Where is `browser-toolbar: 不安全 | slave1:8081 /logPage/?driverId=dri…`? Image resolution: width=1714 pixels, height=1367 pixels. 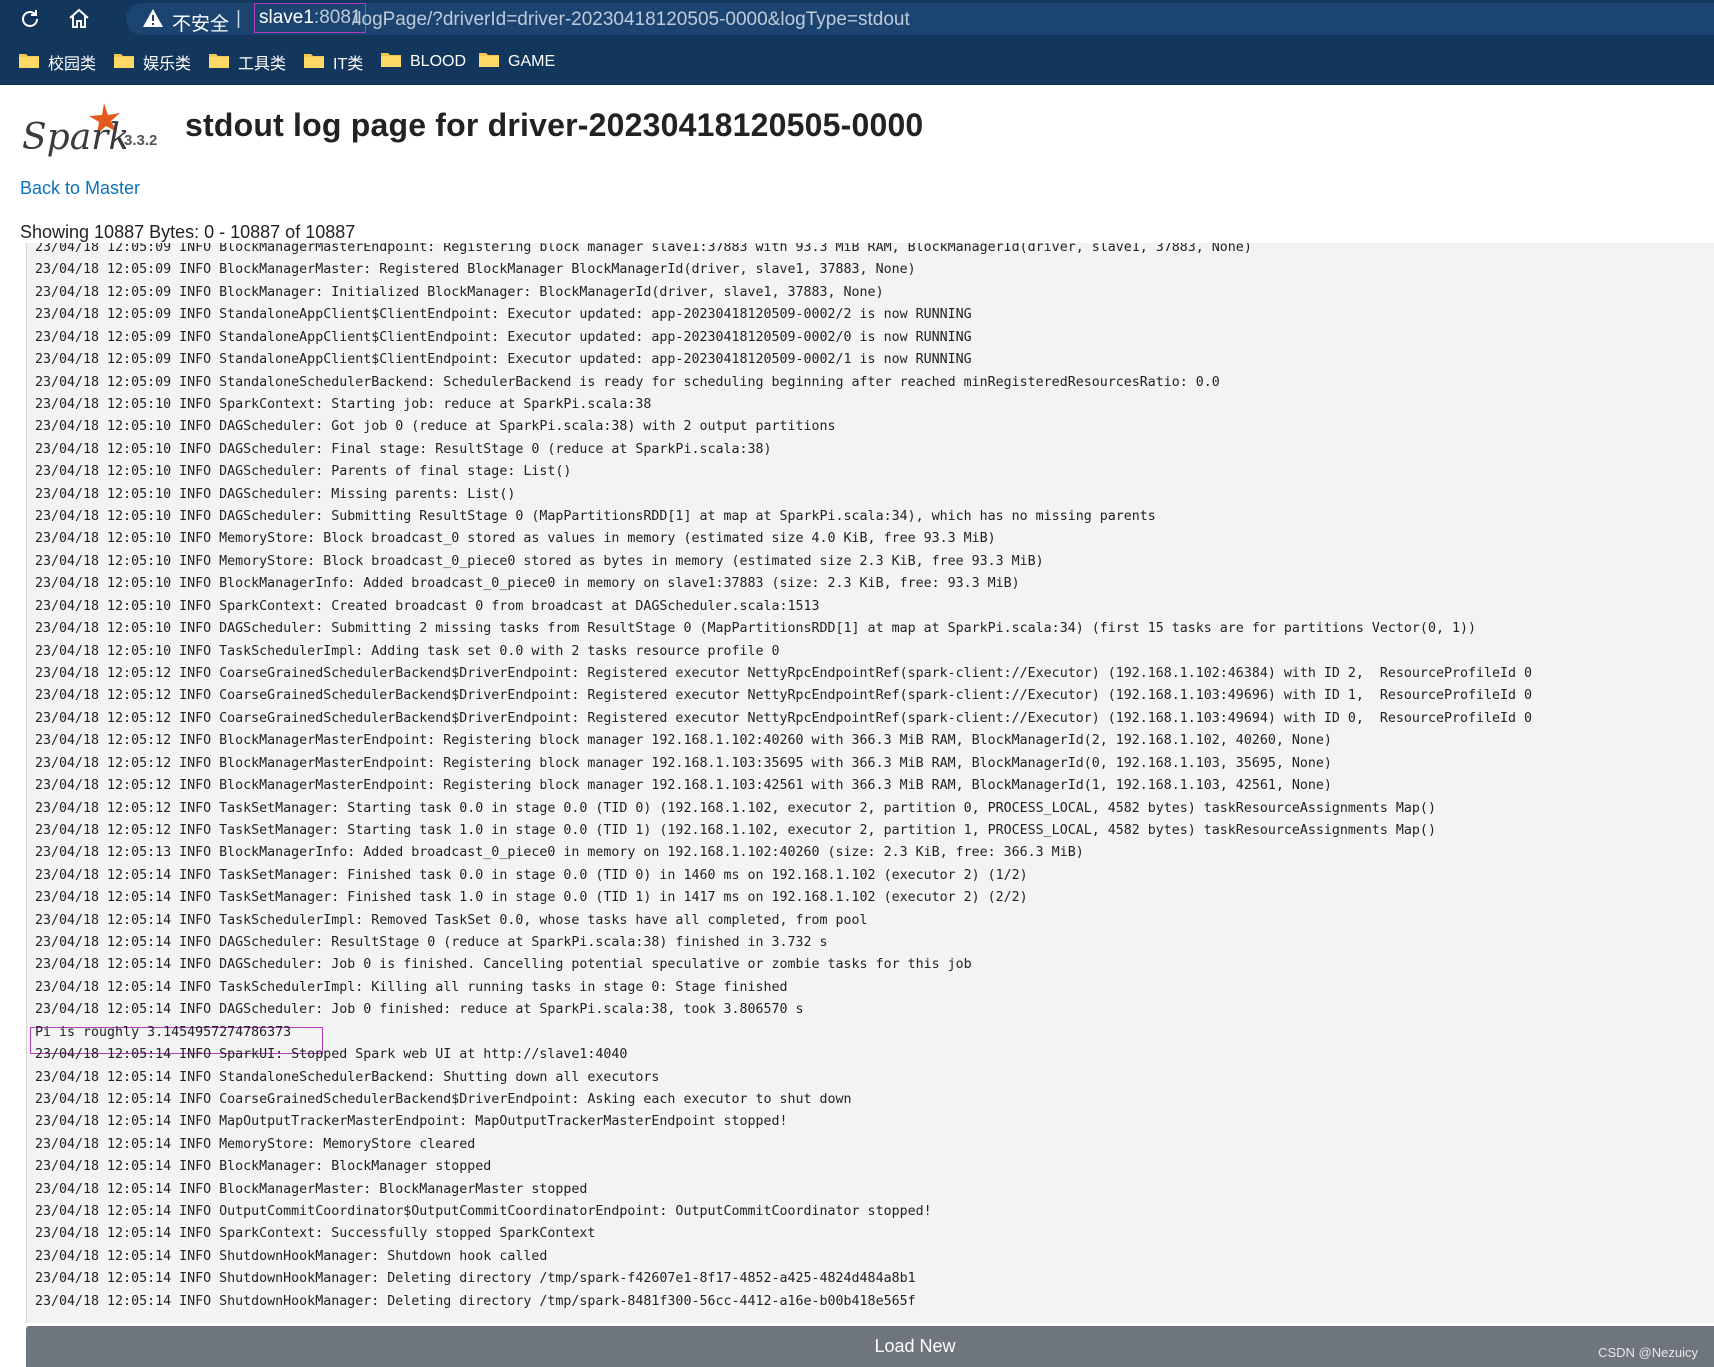
browser-toolbar: 不安全 | slave1:8081 /logPage/?driverId=dri… is located at coordinates (857, 19).